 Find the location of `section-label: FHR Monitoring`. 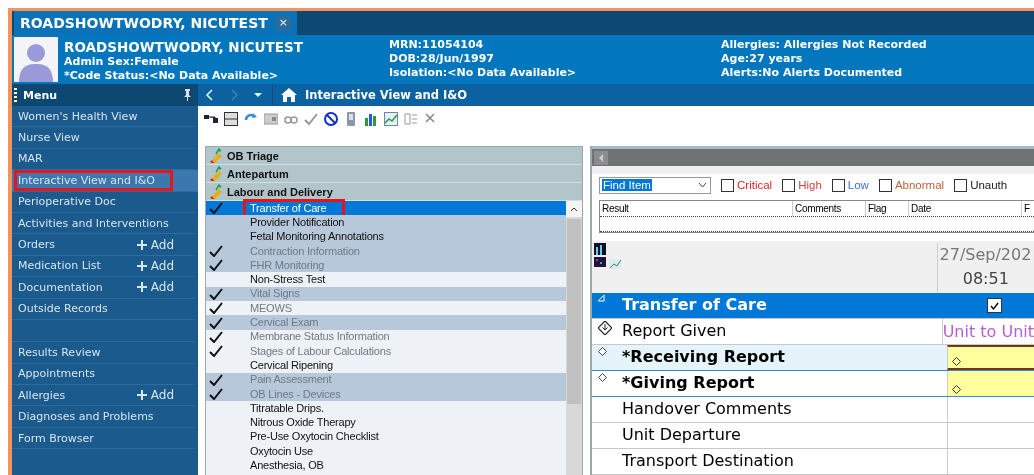

section-label: FHR Monitoring is located at coordinates (287, 265).